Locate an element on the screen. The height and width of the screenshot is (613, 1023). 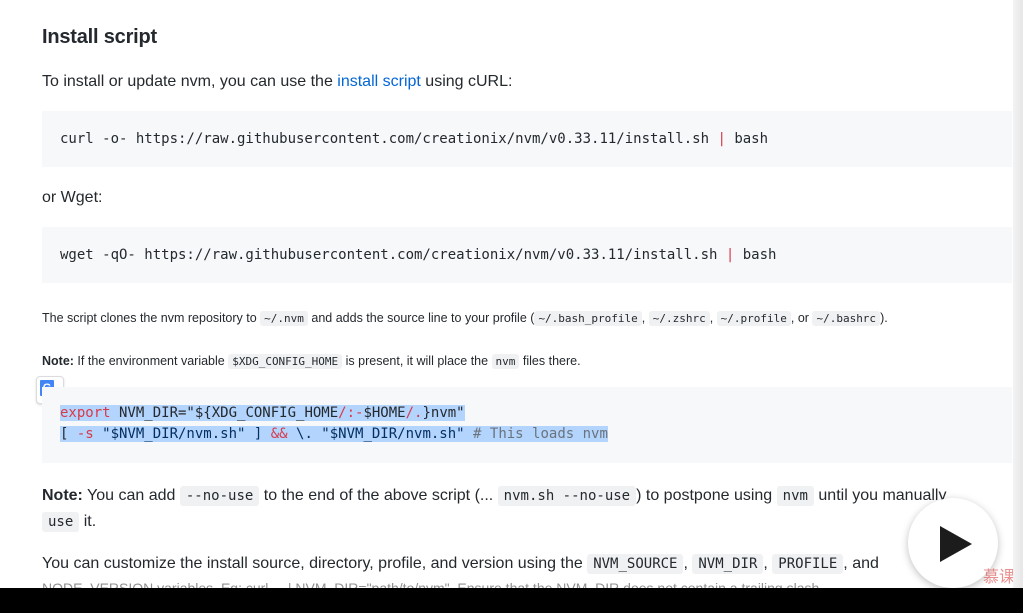
clone-text-4: , is located at coordinates (713, 318).